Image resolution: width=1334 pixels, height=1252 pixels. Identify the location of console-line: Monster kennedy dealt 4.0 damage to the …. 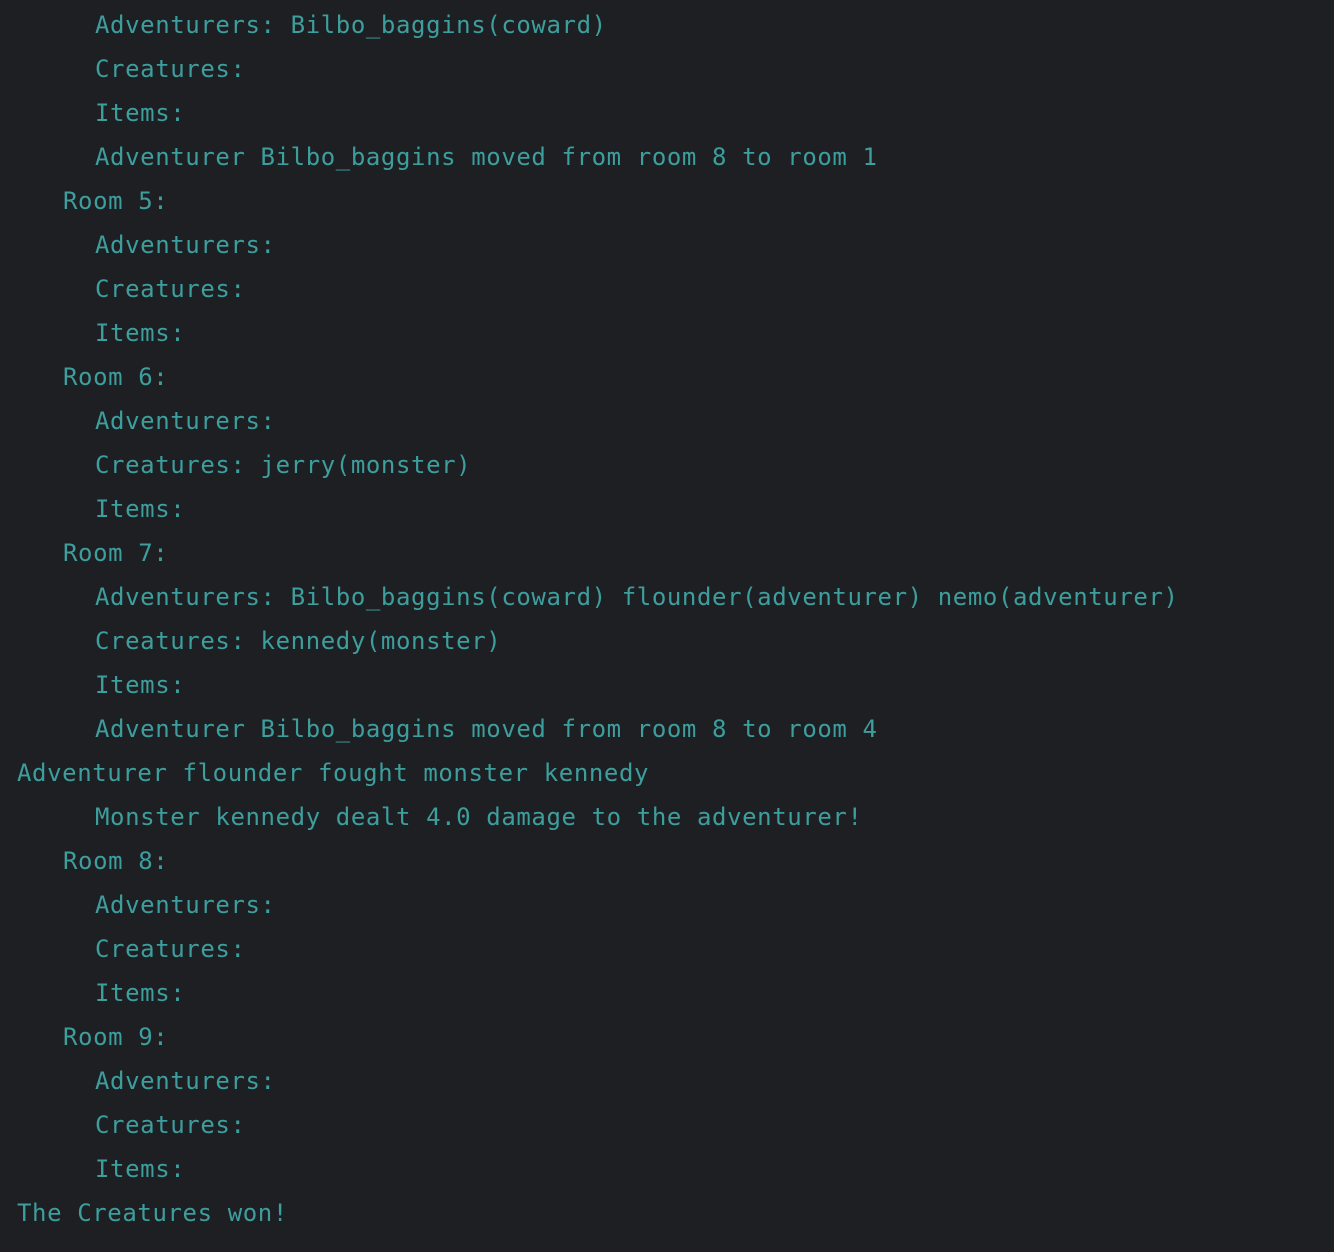
(479, 817).